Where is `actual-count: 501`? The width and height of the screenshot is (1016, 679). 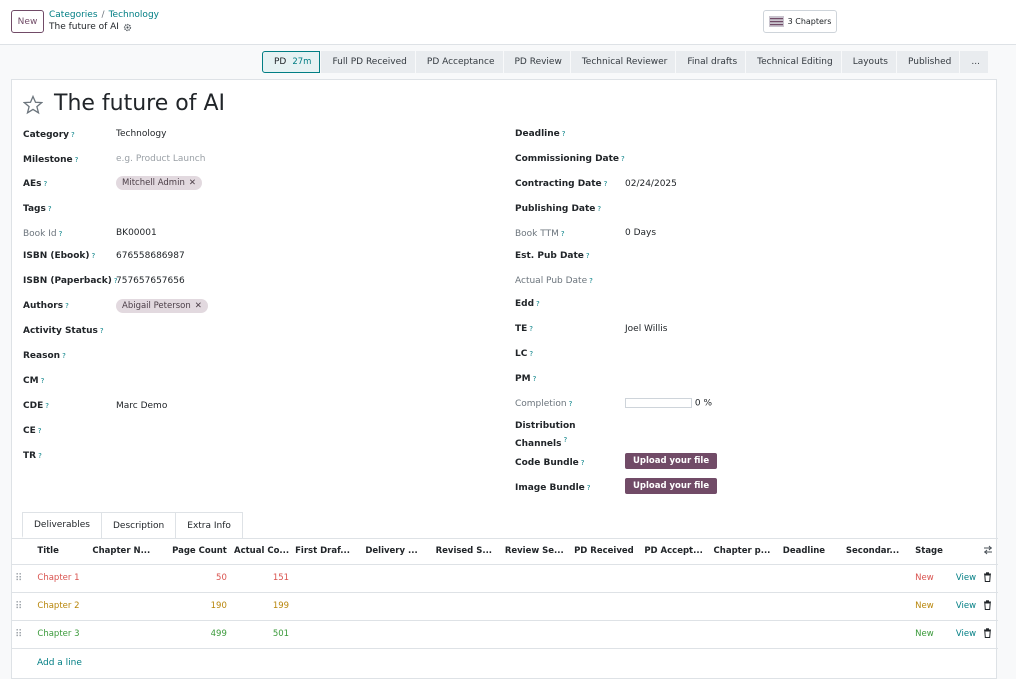
actual-count: 501 is located at coordinates (261, 634).